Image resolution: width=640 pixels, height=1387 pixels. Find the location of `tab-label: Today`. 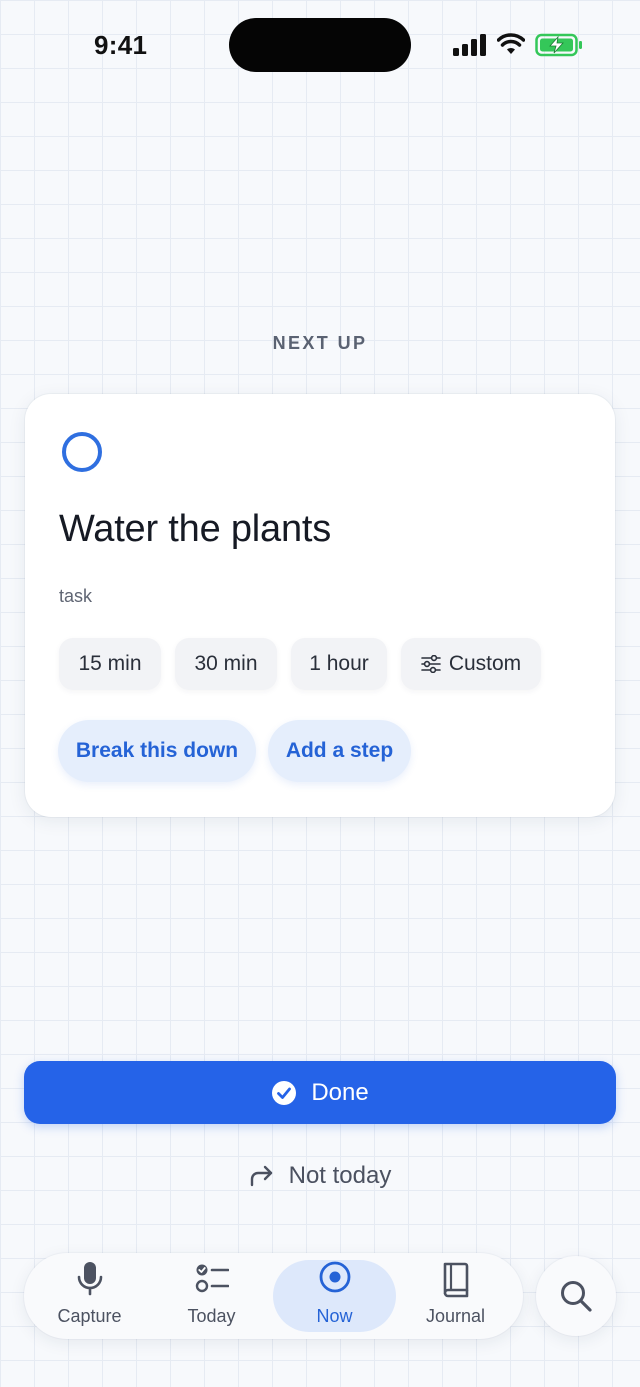

tab-label: Today is located at coordinates (211, 1316).